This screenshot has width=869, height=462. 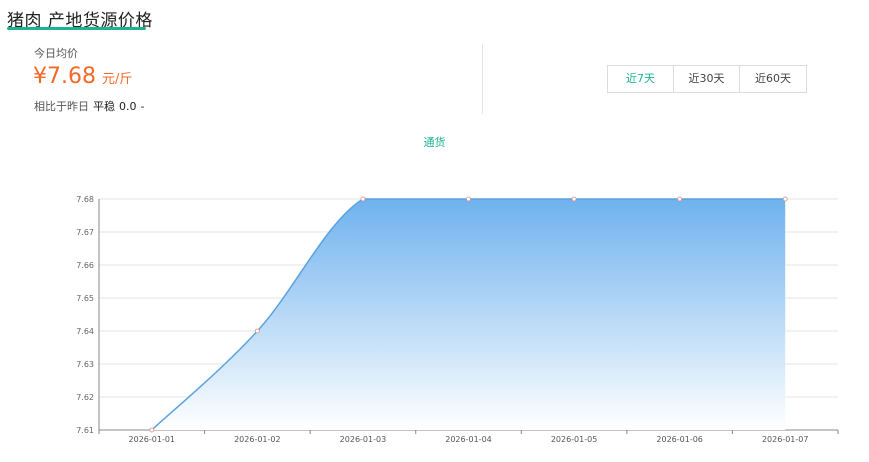 I want to click on x-tick-label: 2026-01-05, so click(x=574, y=439).